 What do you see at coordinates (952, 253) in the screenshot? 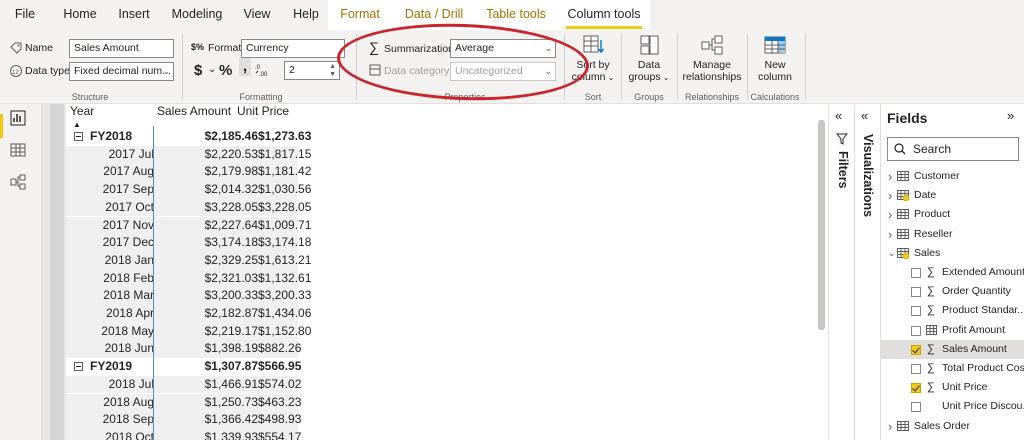
I see `field-table-sales: ⌄ Sales` at bounding box center [952, 253].